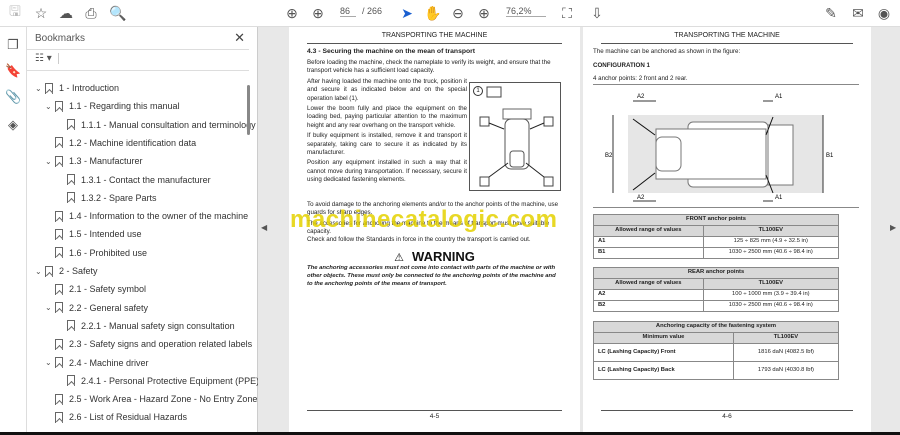 The image size is (900, 435). I want to click on bookmark-item: 1.2 - Machine identification data, so click(120, 143).